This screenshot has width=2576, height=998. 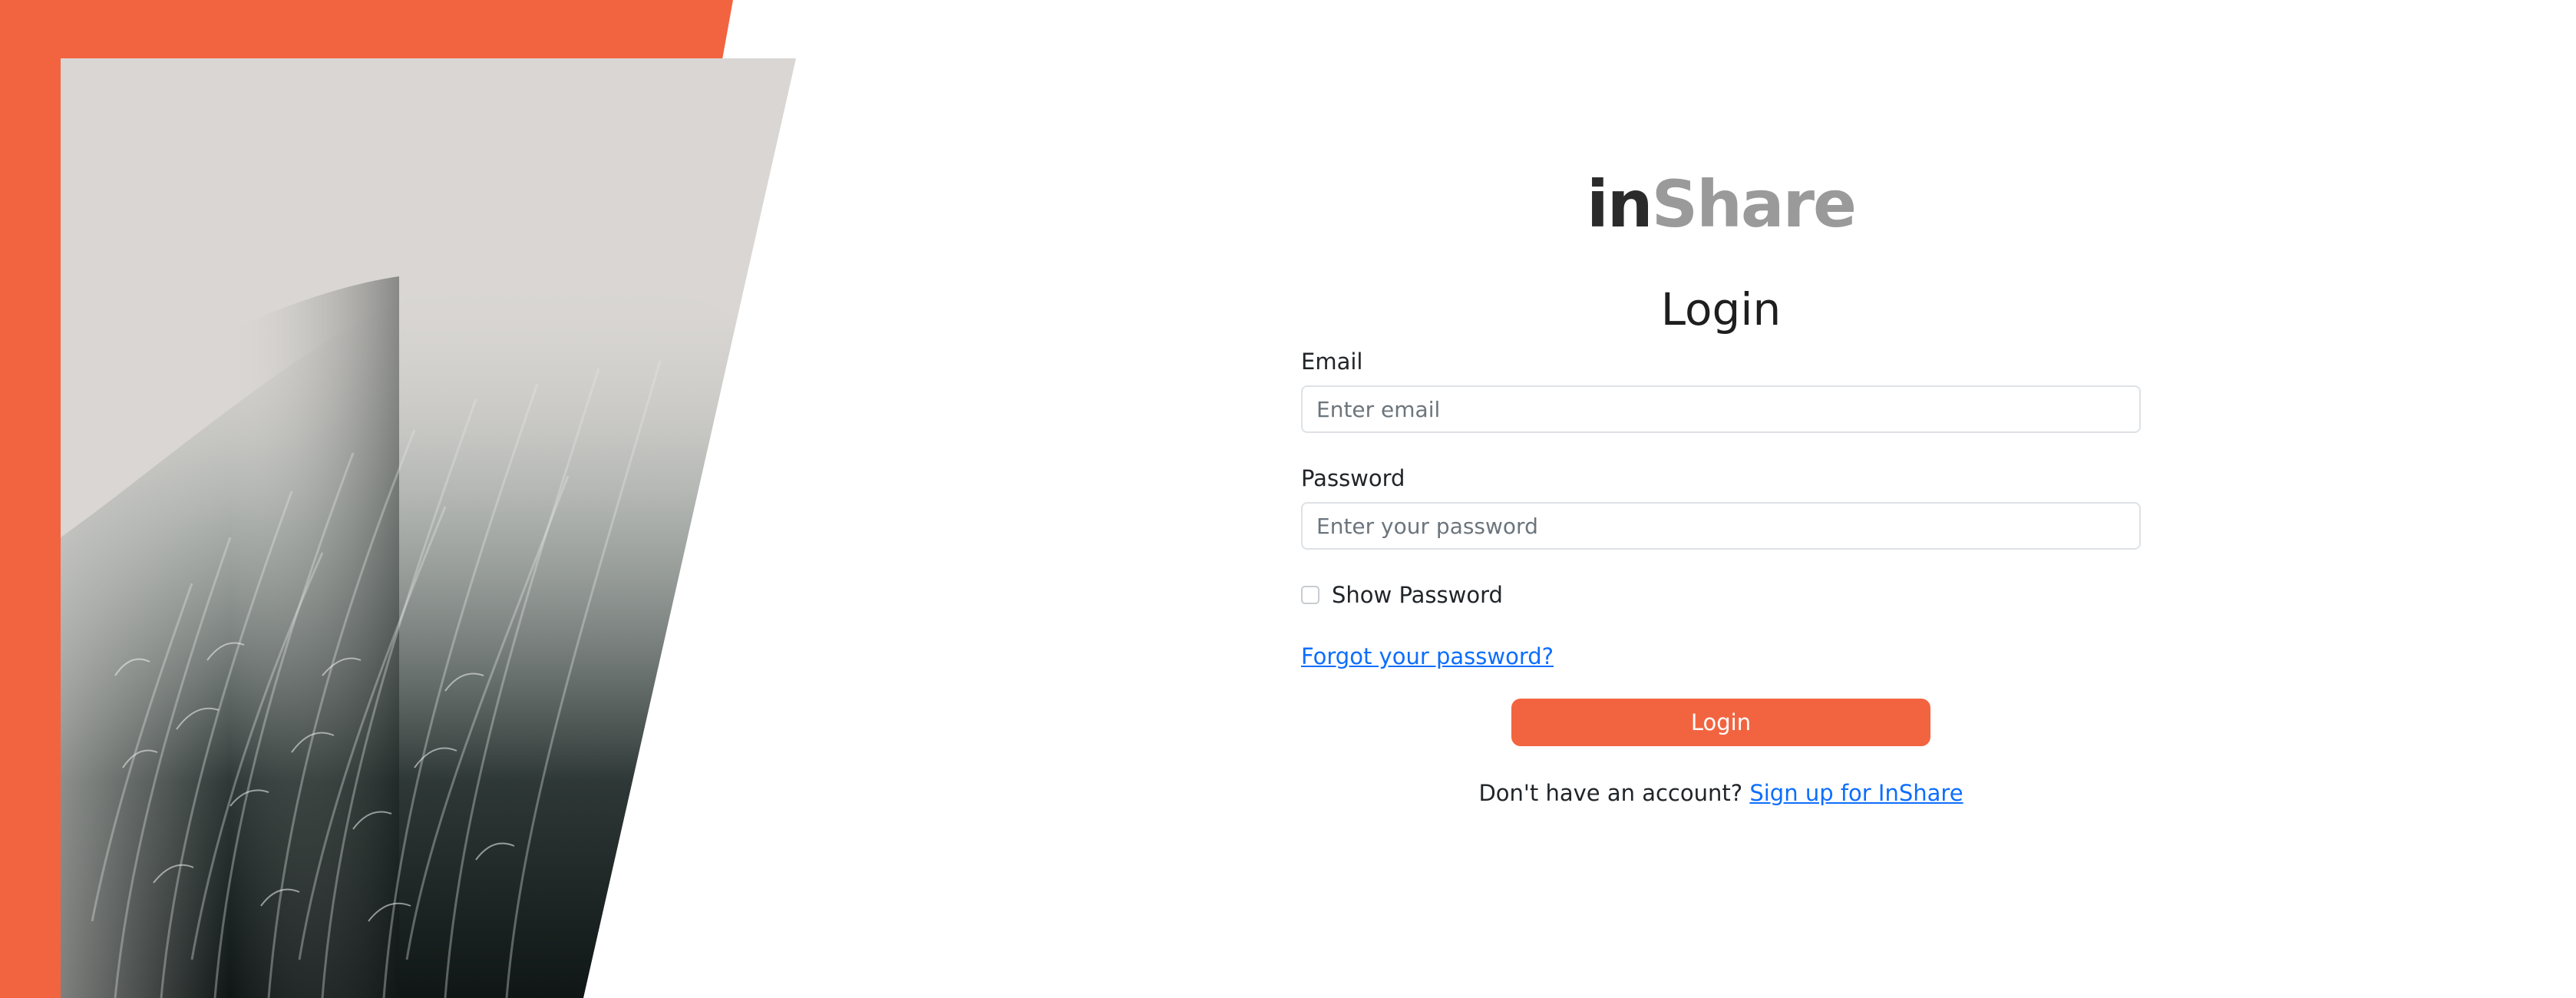 I want to click on login-button: Login, so click(x=1720, y=722).